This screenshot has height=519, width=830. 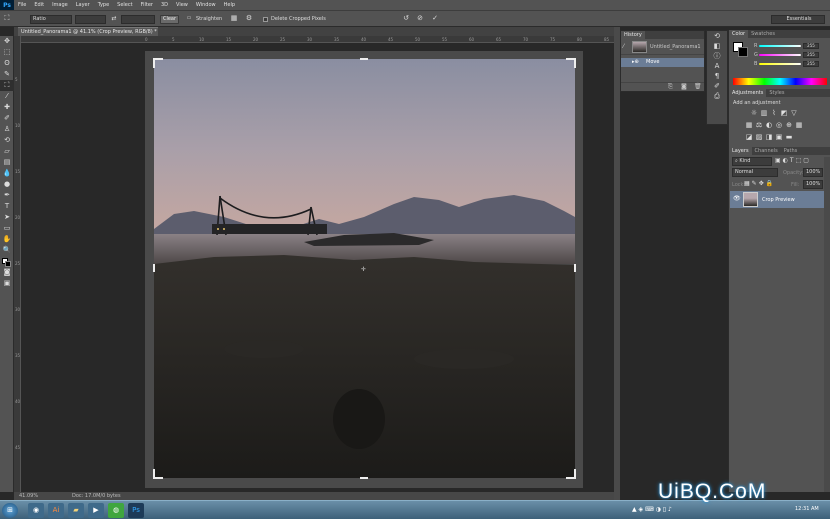 What do you see at coordinates (114, 18) in the screenshot?
I see `swap-icon: ⇄` at bounding box center [114, 18].